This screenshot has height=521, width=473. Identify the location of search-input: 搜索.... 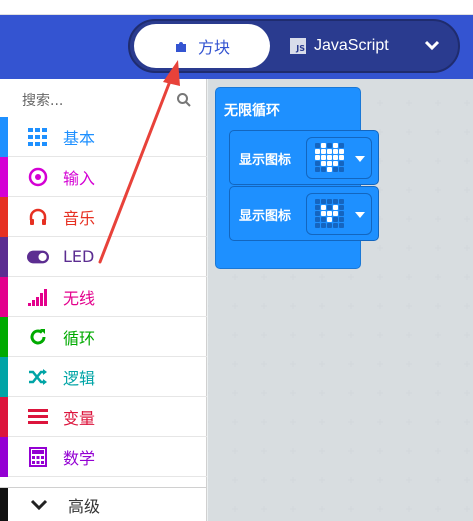
(103, 100).